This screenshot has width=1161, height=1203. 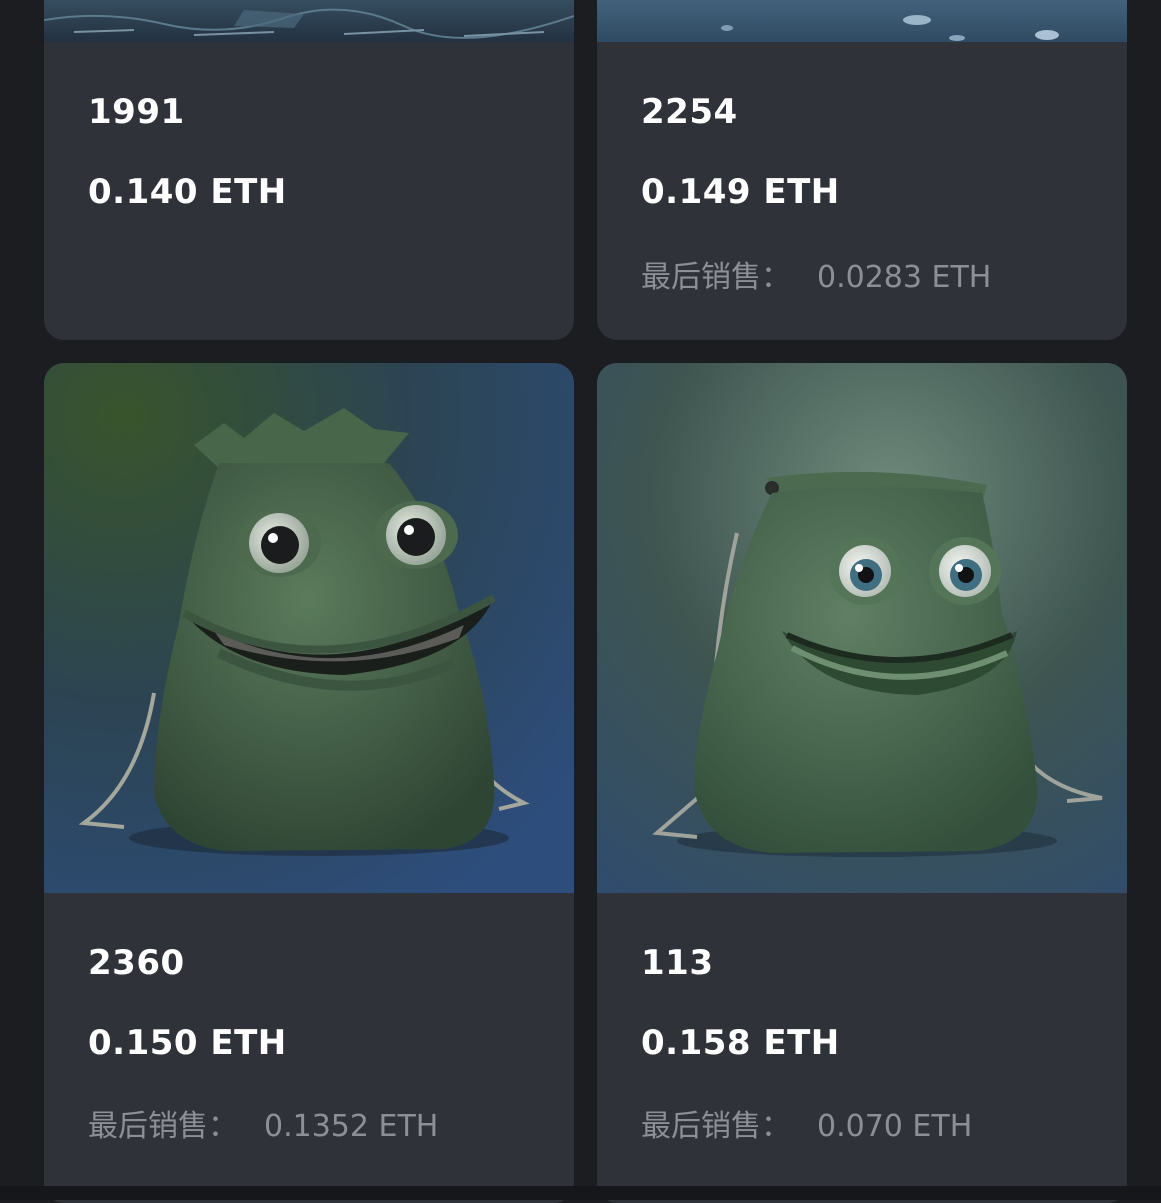 I want to click on nft-last-sale: 最后销售： 0.1352 ETH, so click(x=263, y=1123).